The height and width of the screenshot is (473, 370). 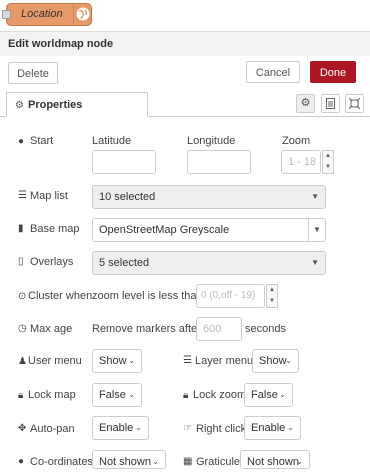 What do you see at coordinates (188, 461) in the screenshot?
I see `grid-icon: ▦` at bounding box center [188, 461].